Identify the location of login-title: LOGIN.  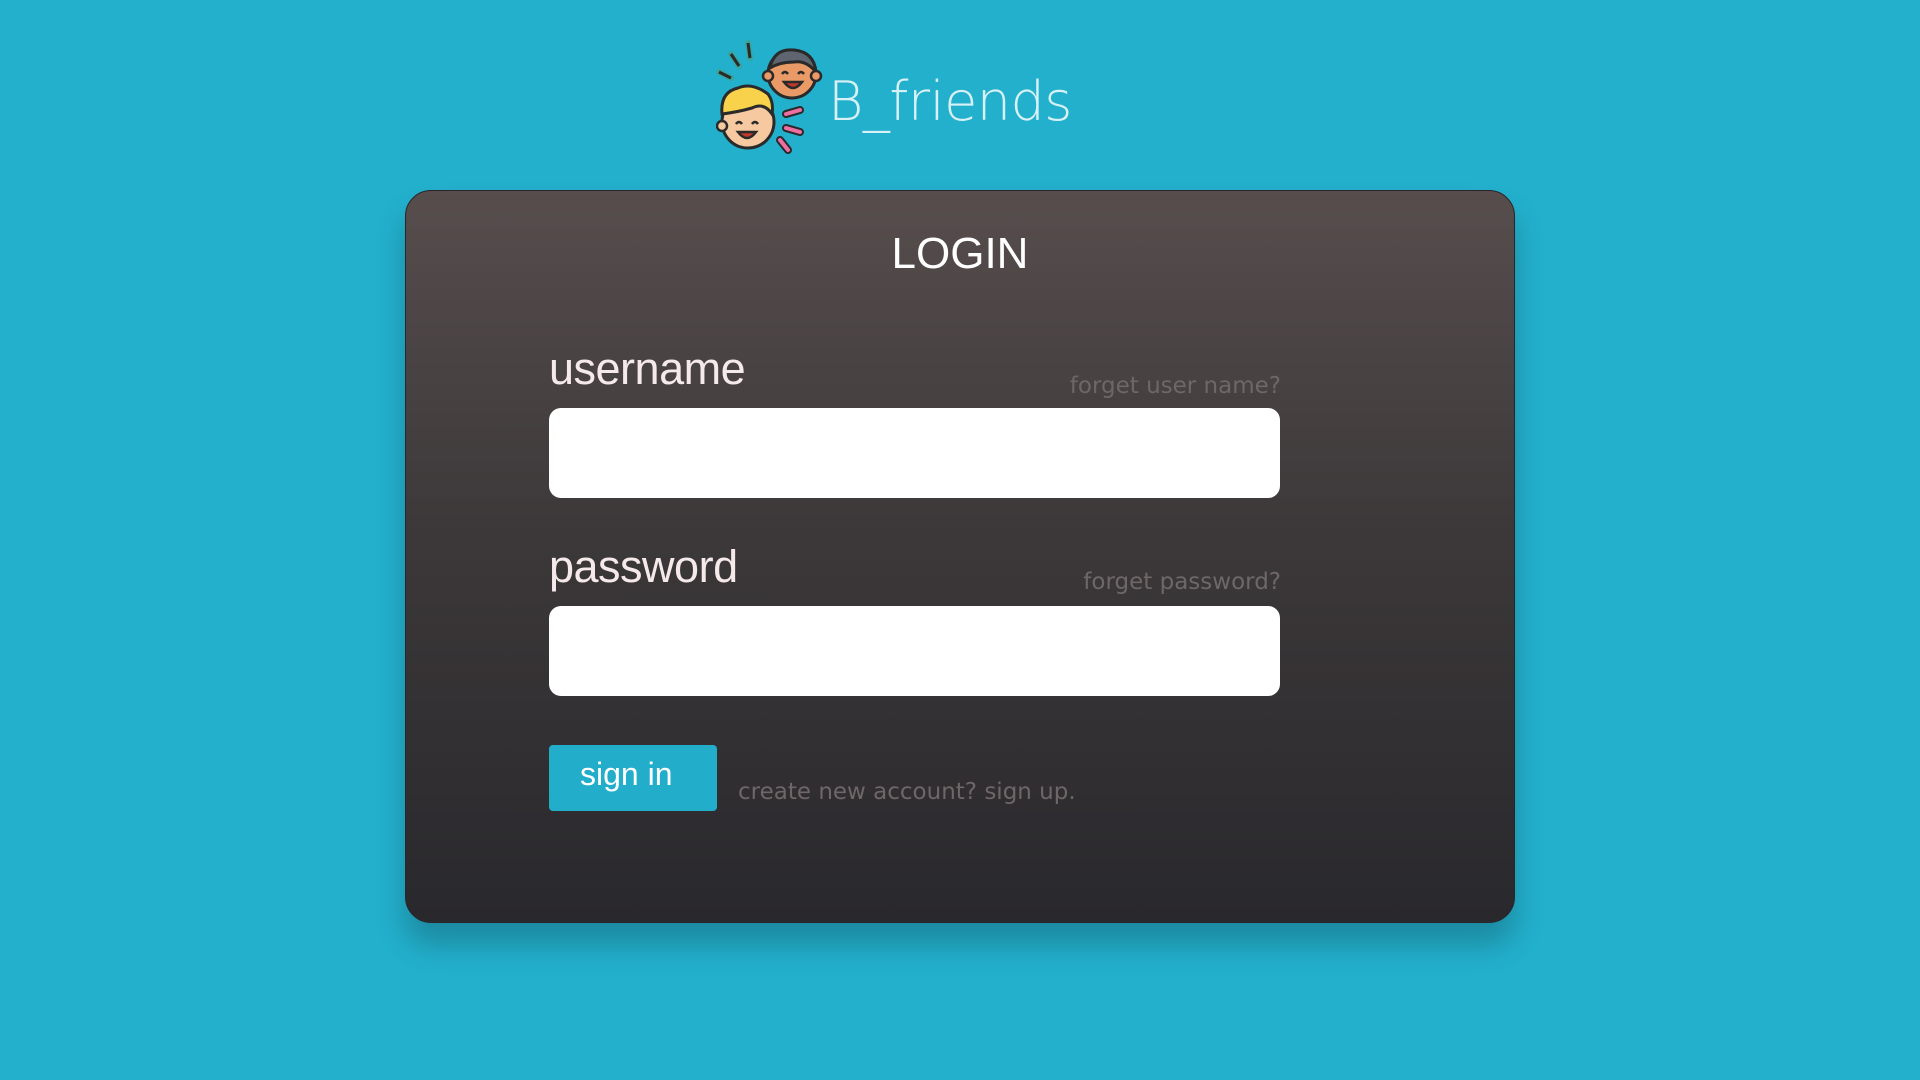
(960, 253).